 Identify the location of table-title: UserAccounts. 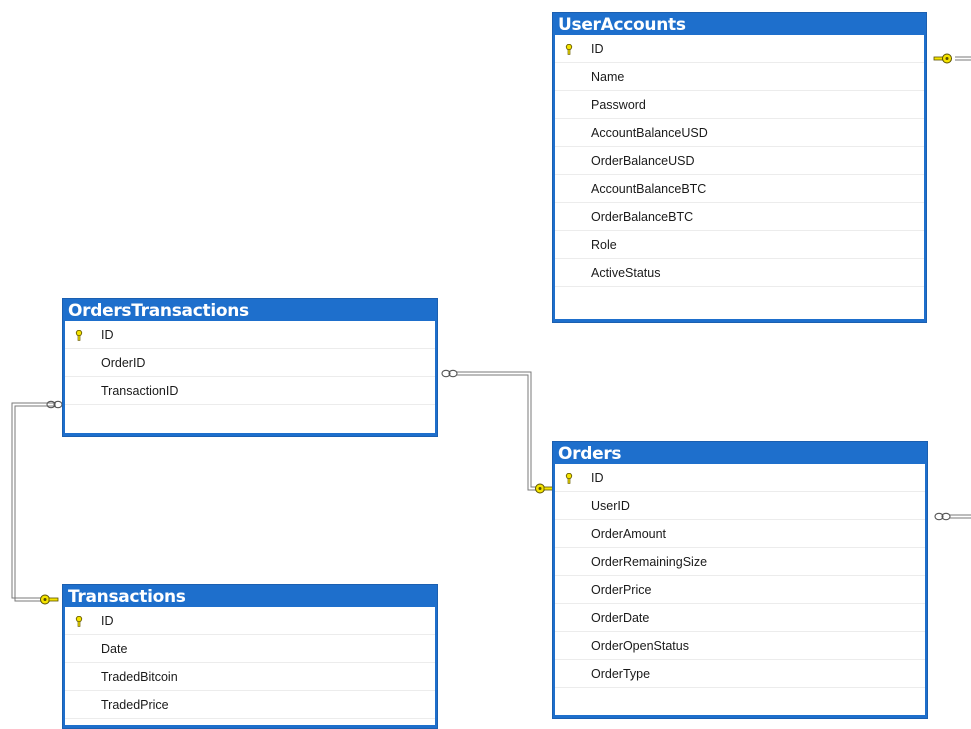
(622, 25).